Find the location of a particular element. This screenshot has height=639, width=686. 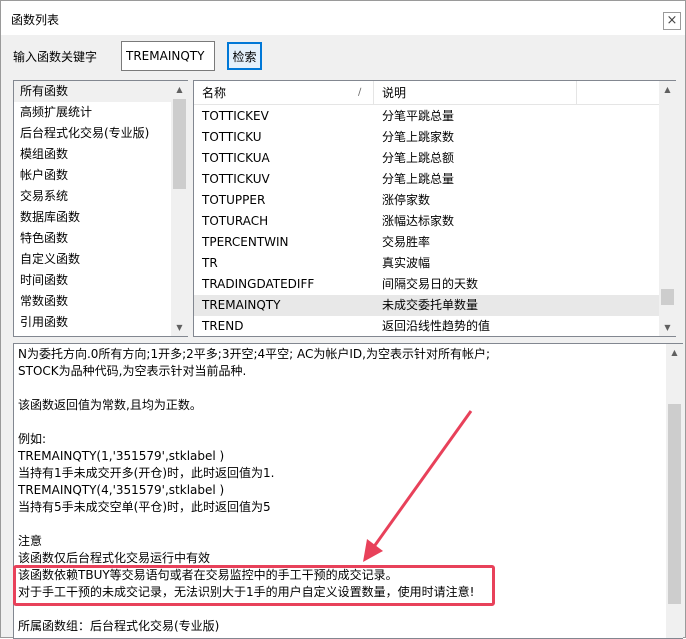

annotation-arrow-icon is located at coordinates (418, 486).